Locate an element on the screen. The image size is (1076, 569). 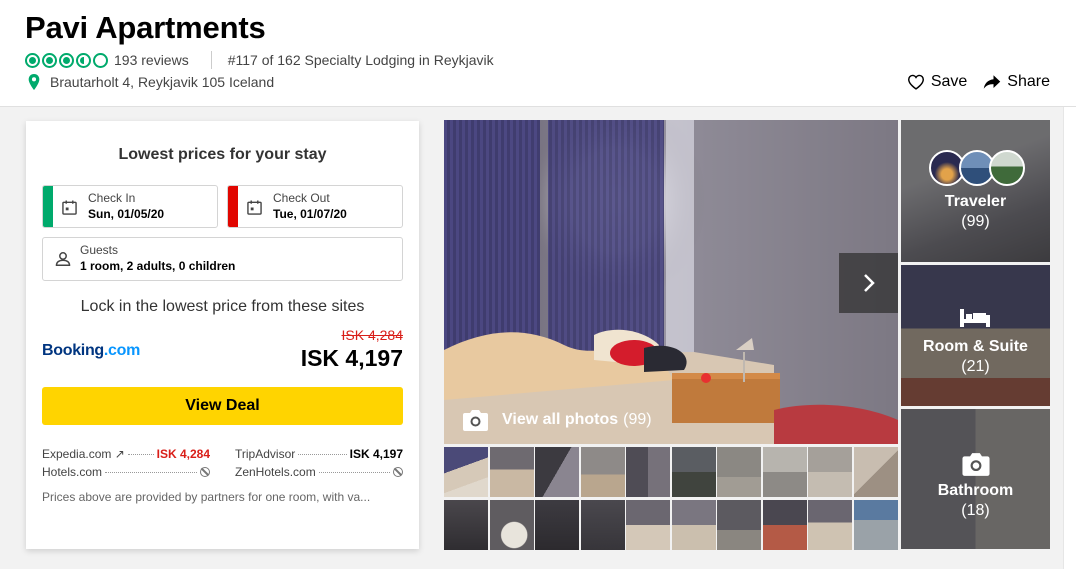
guests-field: Guests 1 room, 2 adults, 0 children is located at coordinates (222, 259).